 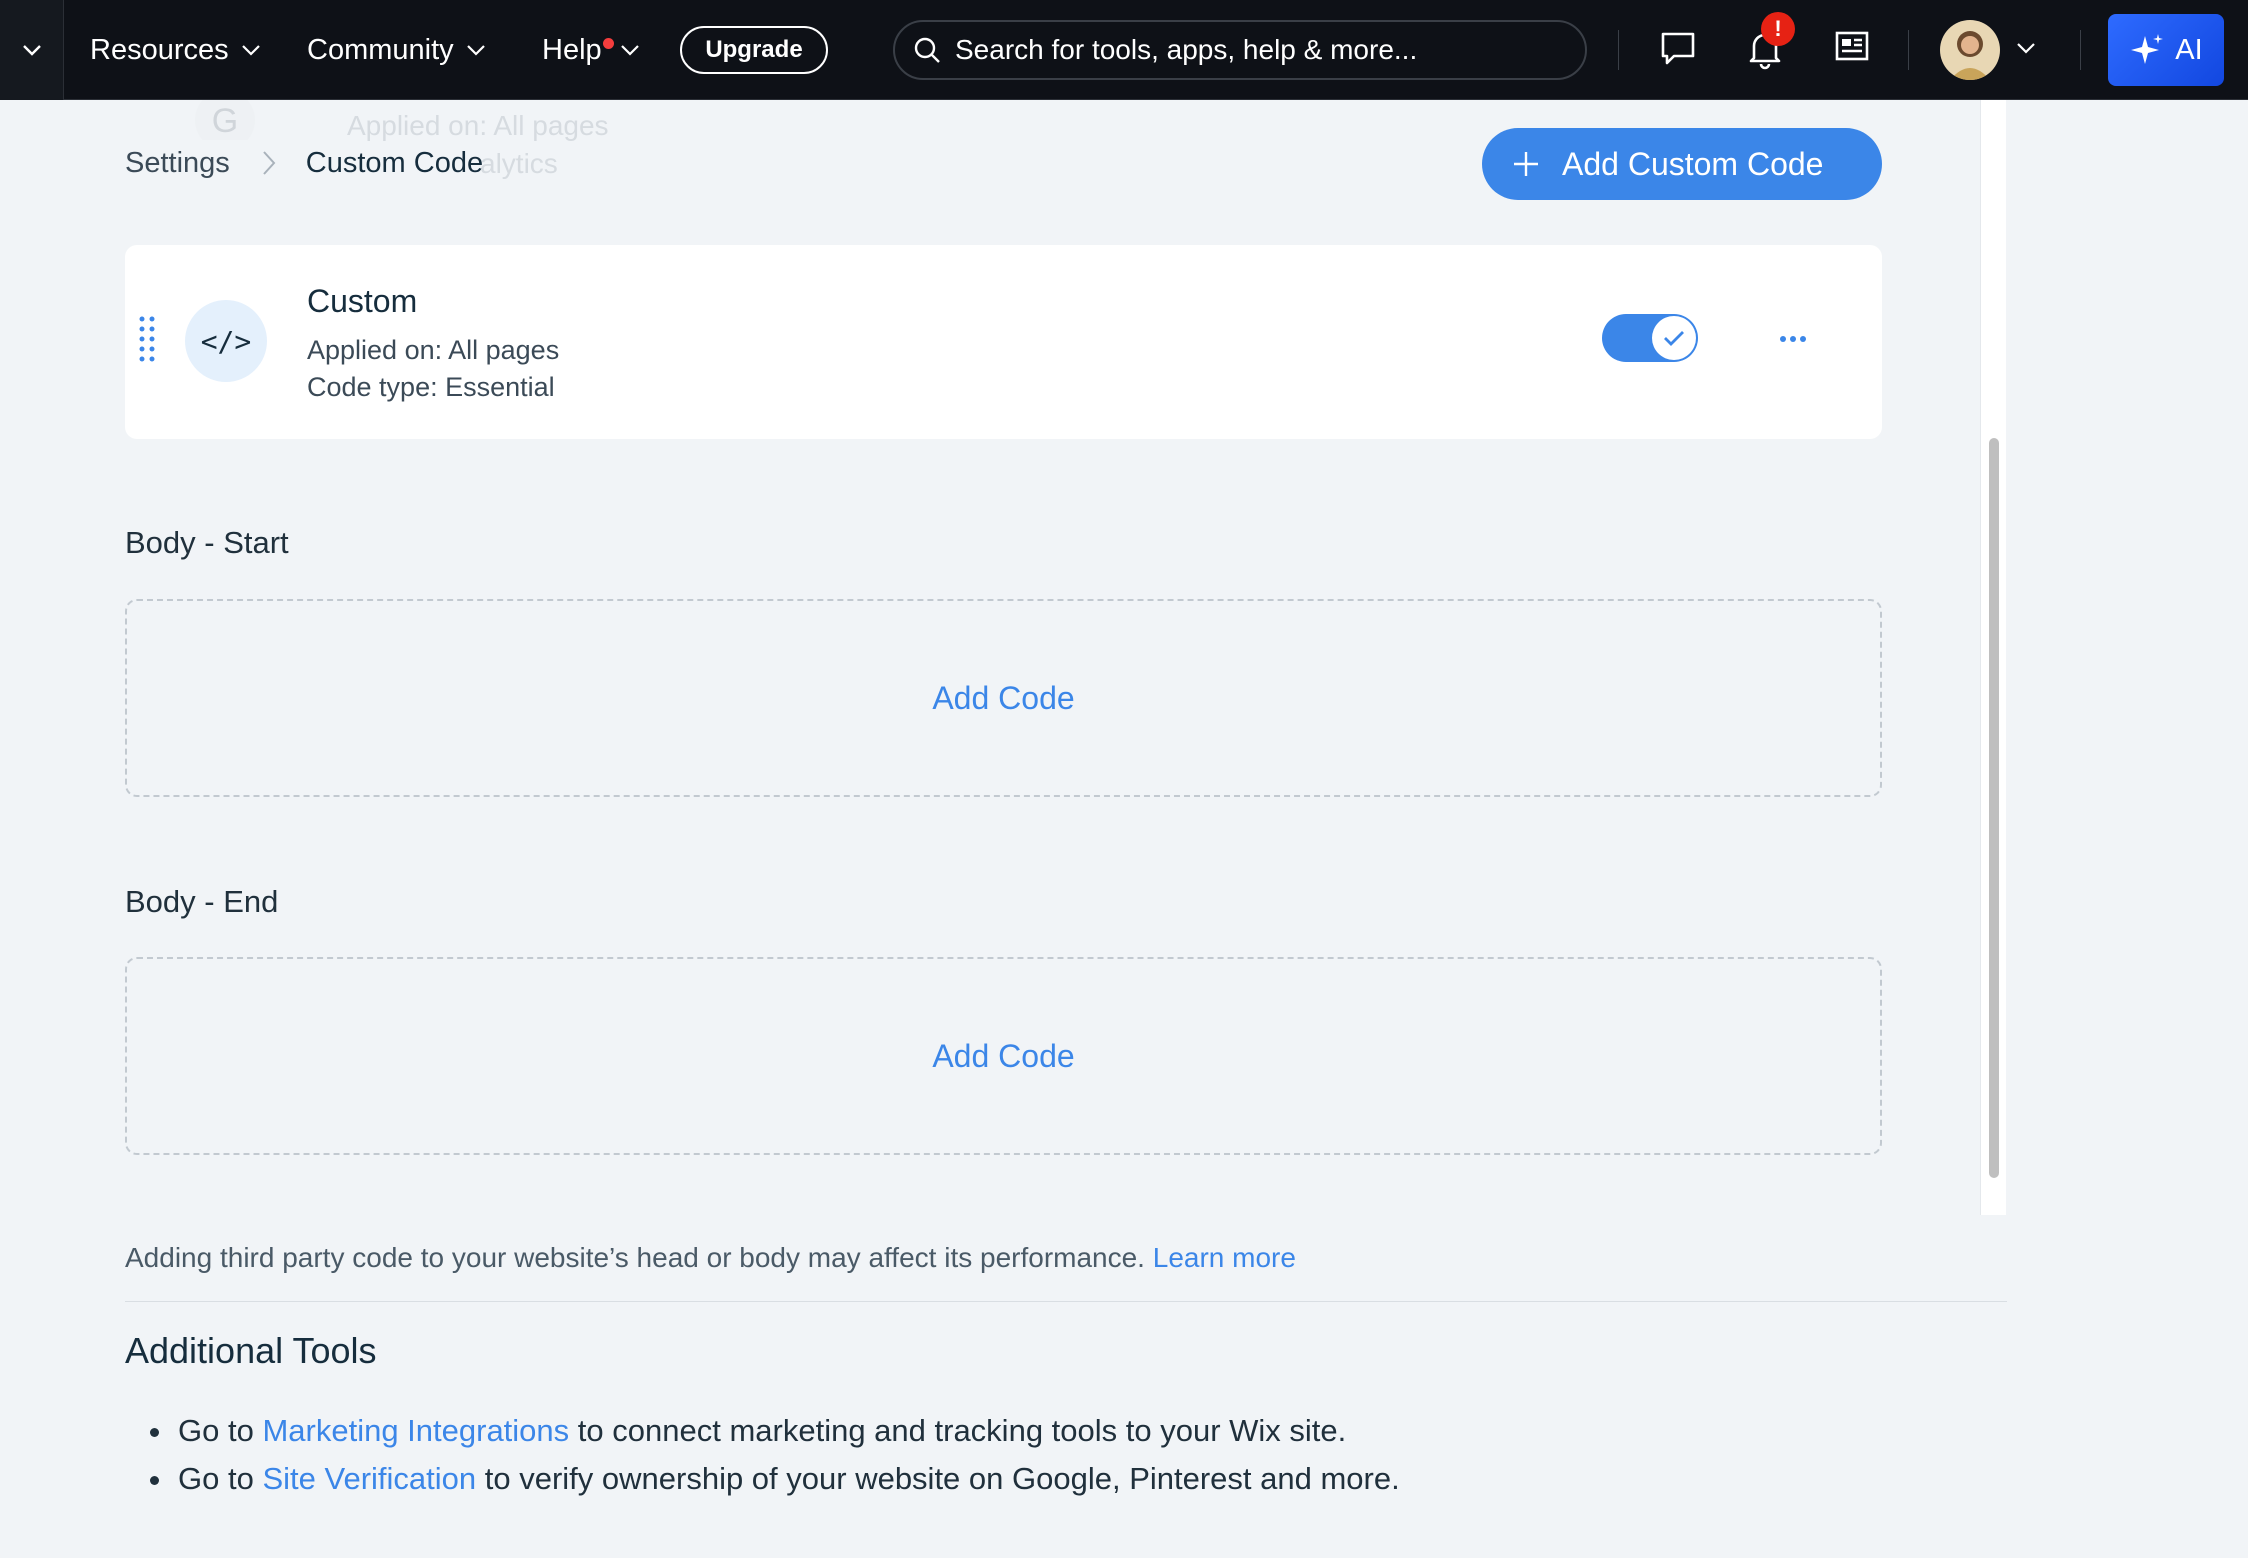 What do you see at coordinates (433, 350) in the screenshot?
I see `card-applied-on: Applied on: All pages` at bounding box center [433, 350].